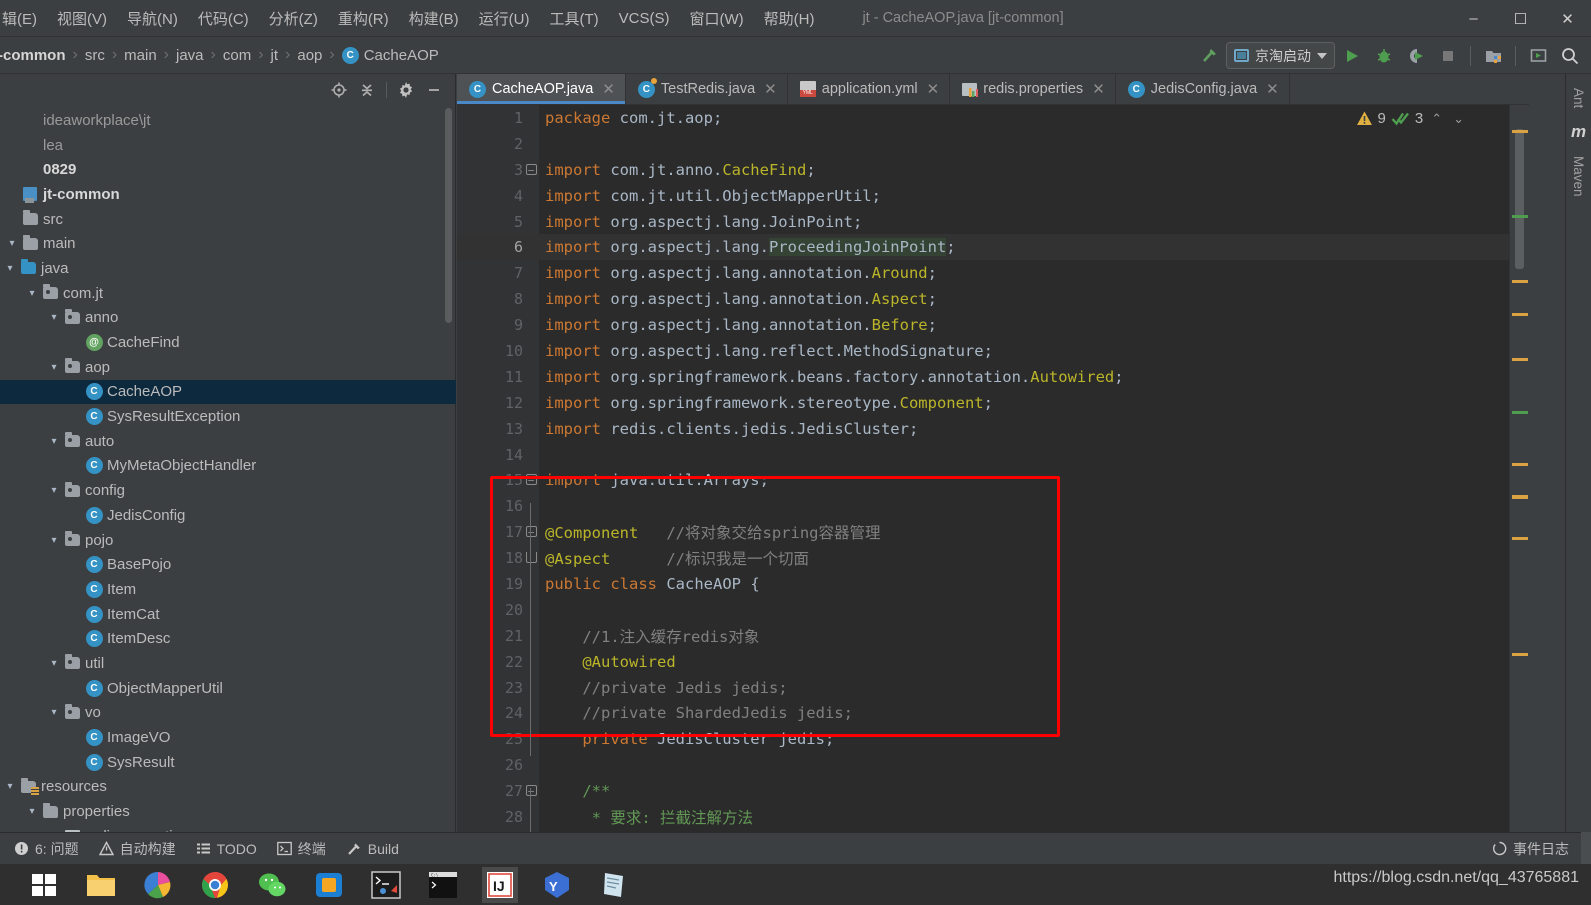 The height and width of the screenshot is (905, 1591). Describe the element at coordinates (23, 18) in the screenshot. I see `menu-item-0: 辑(E)` at that location.